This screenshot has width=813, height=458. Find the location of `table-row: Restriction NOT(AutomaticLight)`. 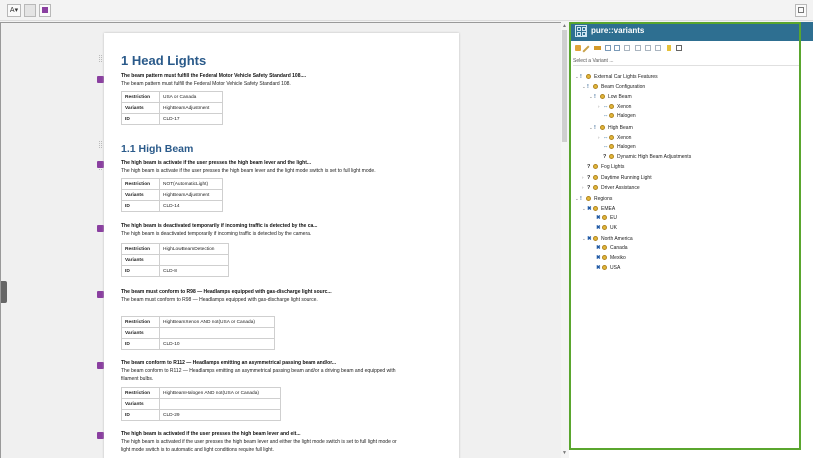

table-row: Restriction NOT(AutomaticLight) is located at coordinates (172, 184).